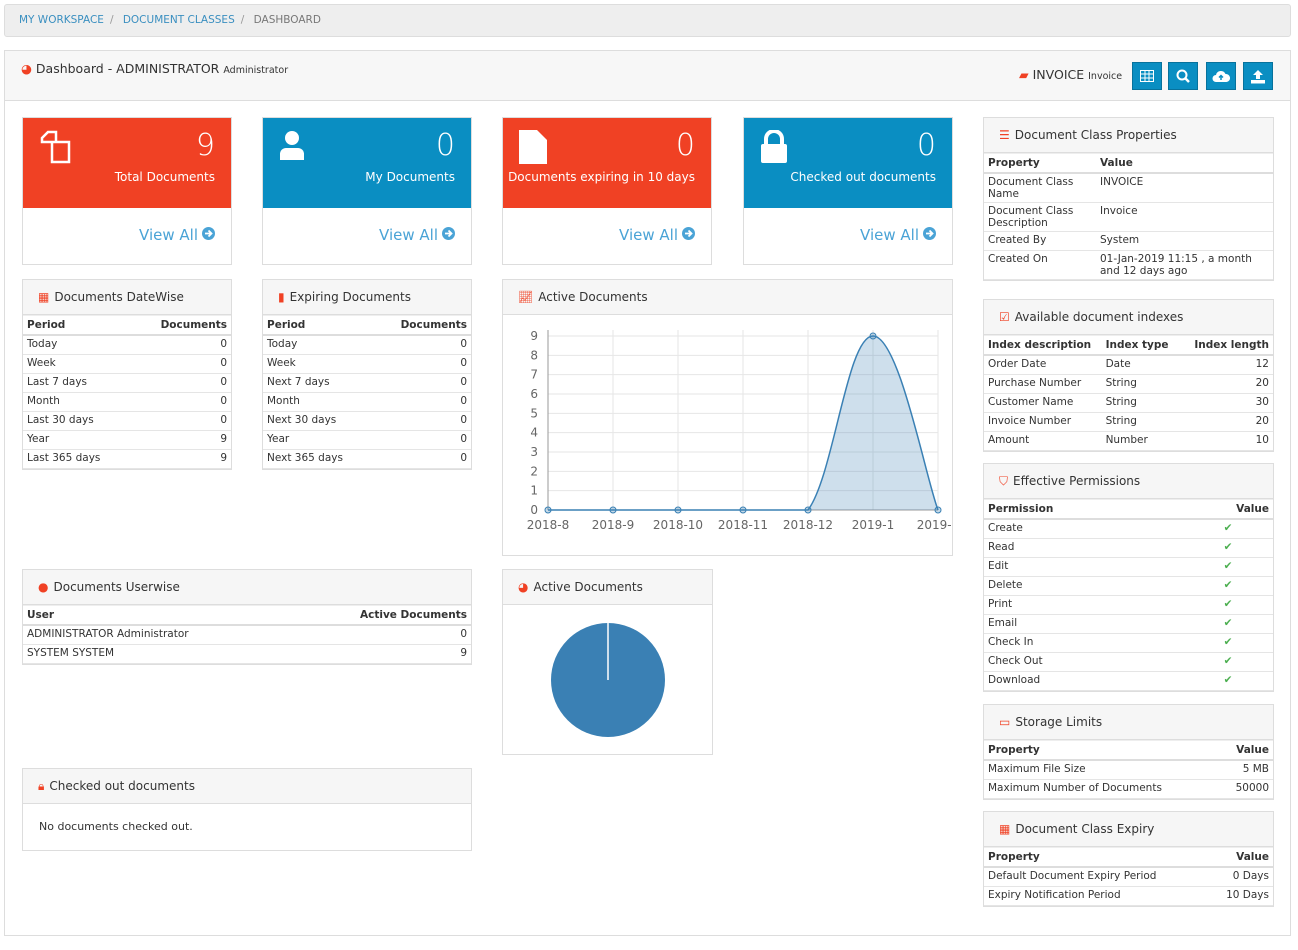 The width and height of the screenshot is (1298, 950). What do you see at coordinates (1128, 217) in the screenshot?
I see `table-row: Document Class Description Invoice` at bounding box center [1128, 217].